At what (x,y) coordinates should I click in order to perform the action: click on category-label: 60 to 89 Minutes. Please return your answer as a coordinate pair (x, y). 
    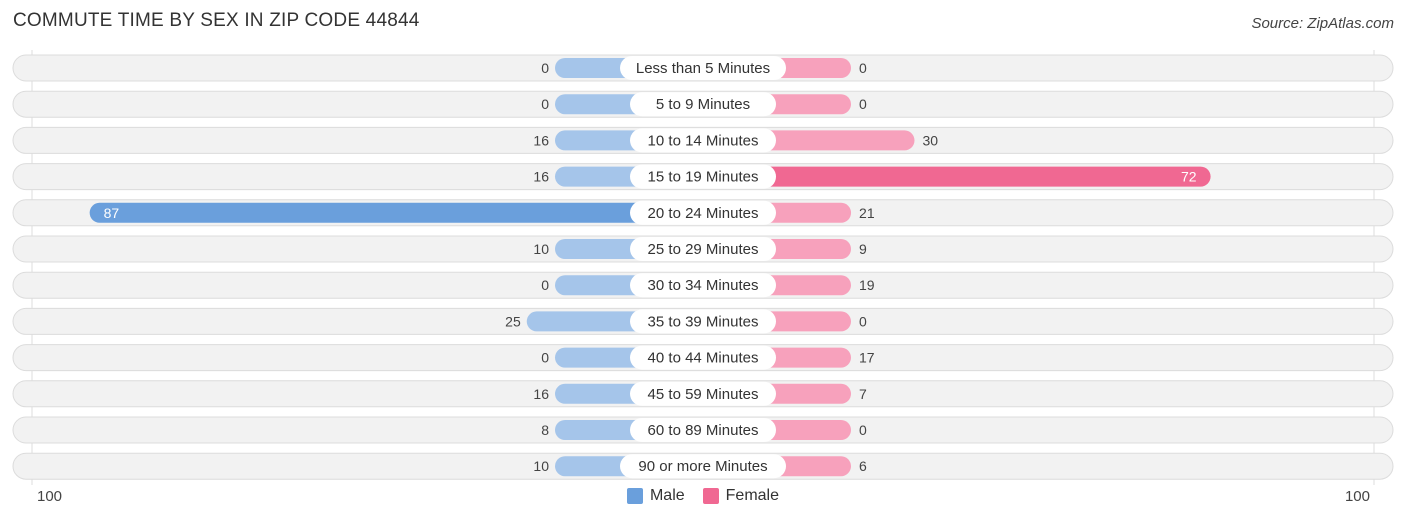
    Looking at the image, I should click on (703, 430).